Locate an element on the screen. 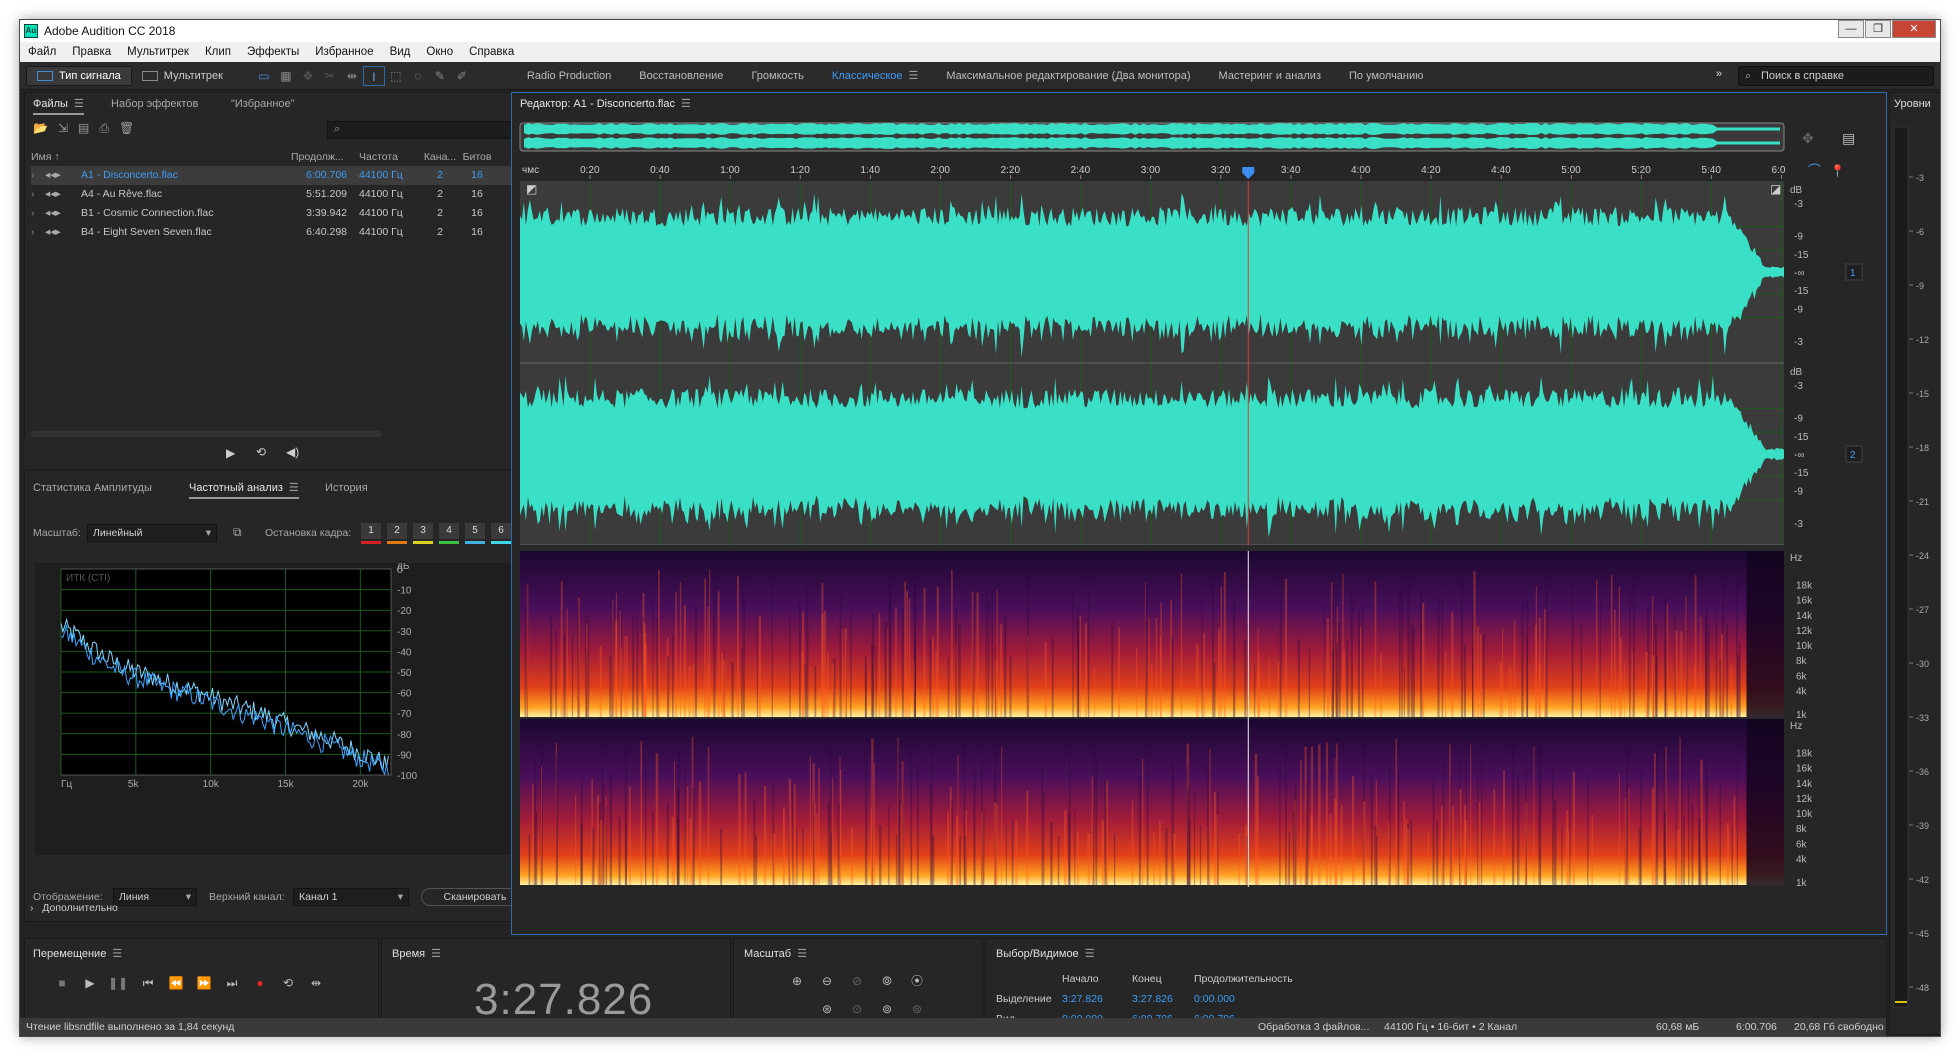 This screenshot has width=1960, height=1058. fast-forward-icon: ⏩ is located at coordinates (204, 983).